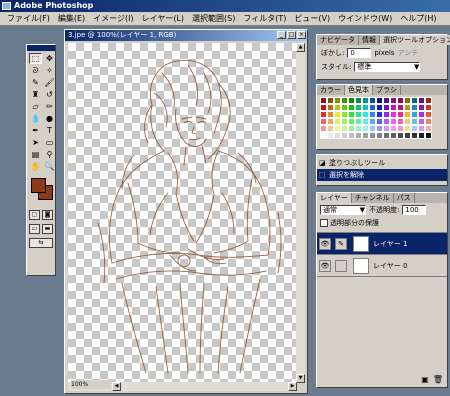 The width and height of the screenshot is (450, 396). Describe the element at coordinates (35, 154) in the screenshot. I see `notes-tool-icon: ▤` at that location.